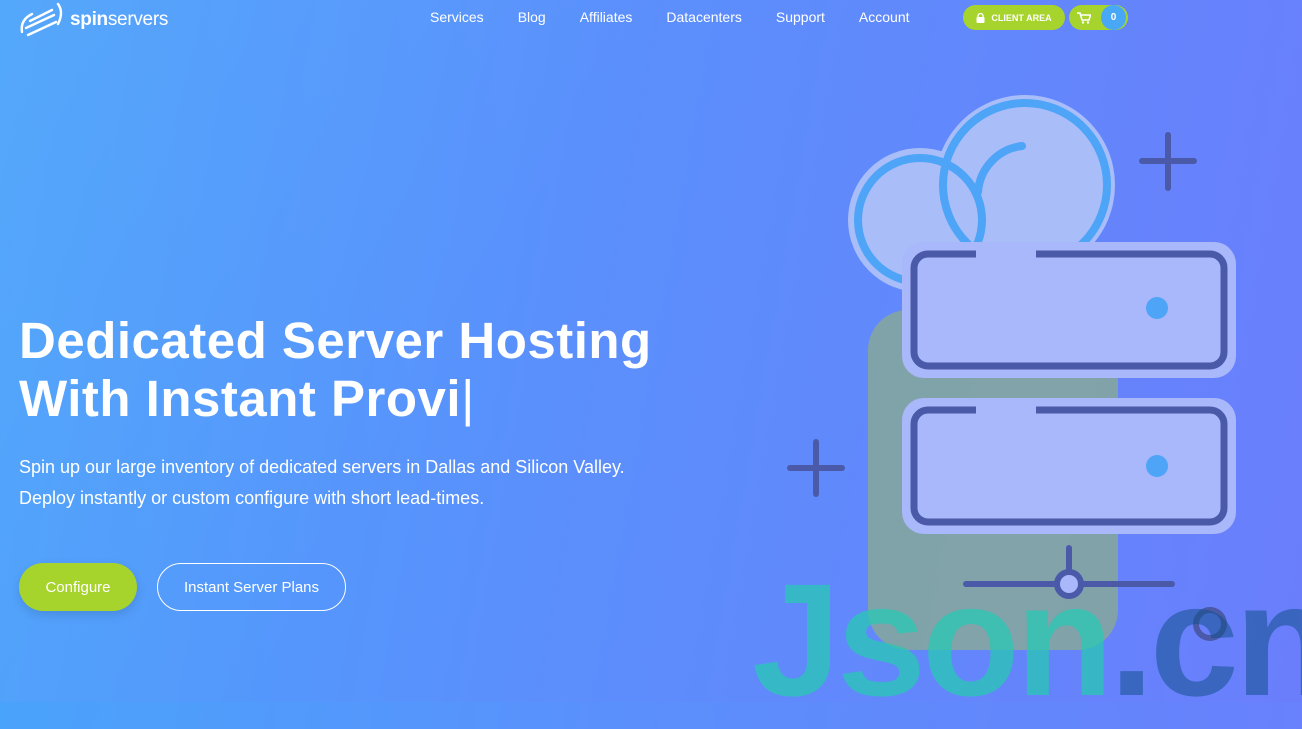  Describe the element at coordinates (1021, 17) in the screenshot. I see `client-area-label: CLIENT AREA` at that location.